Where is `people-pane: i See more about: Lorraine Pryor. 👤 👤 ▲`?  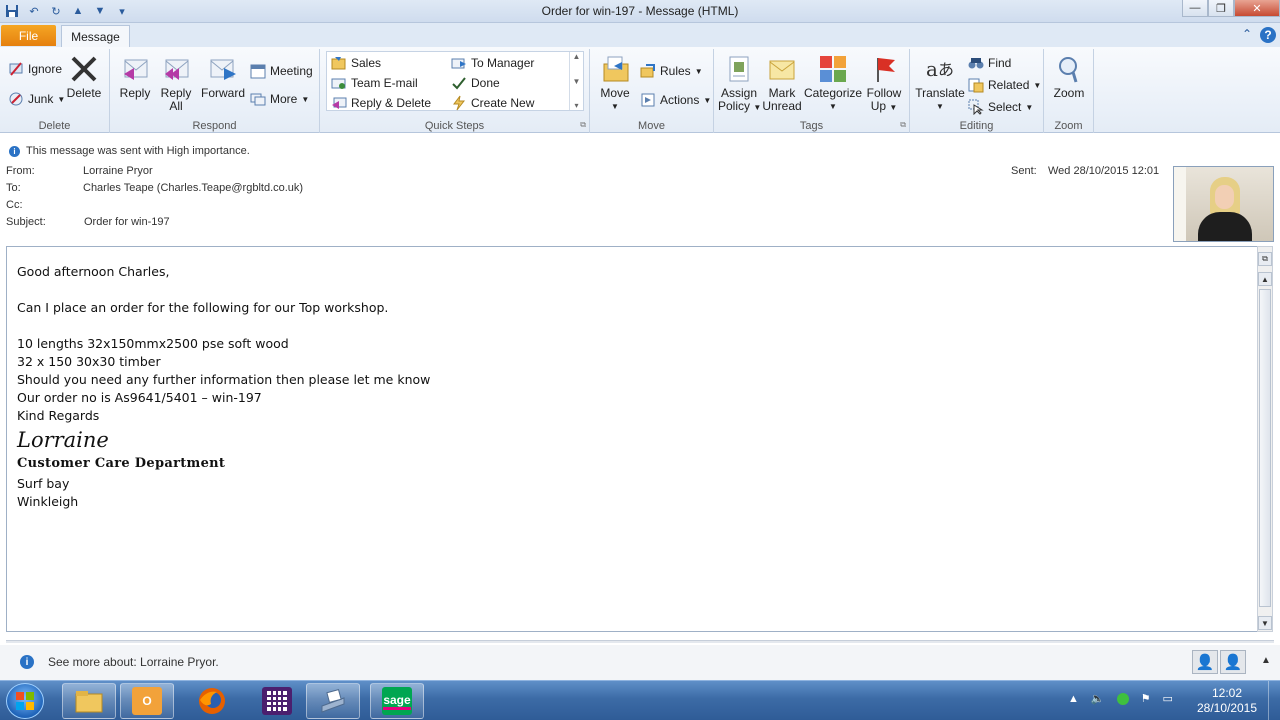 people-pane: i See more about: Lorraine Pryor. 👤 👤 ▲ is located at coordinates (640, 662).